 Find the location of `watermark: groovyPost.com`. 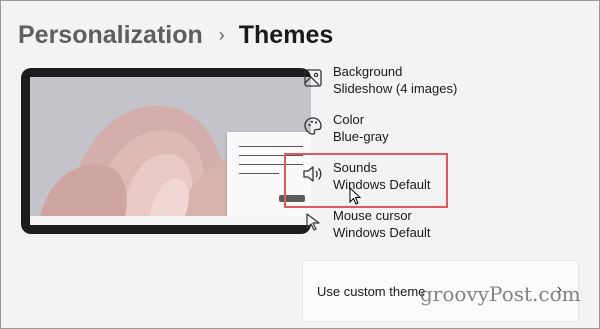

watermark: groovyPost.com is located at coordinates (500, 294).